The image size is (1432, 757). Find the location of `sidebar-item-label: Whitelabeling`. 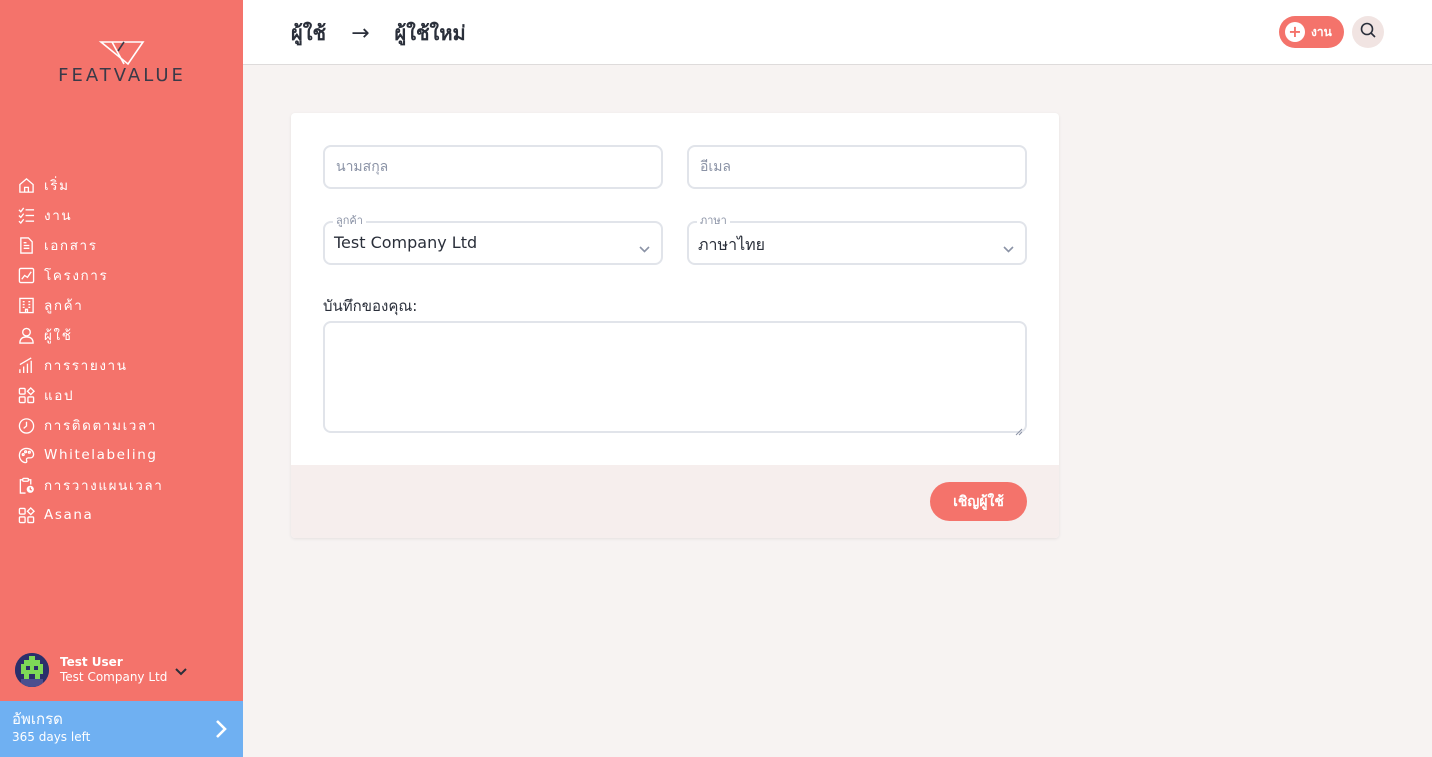

sidebar-item-label: Whitelabeling is located at coordinates (101, 455).